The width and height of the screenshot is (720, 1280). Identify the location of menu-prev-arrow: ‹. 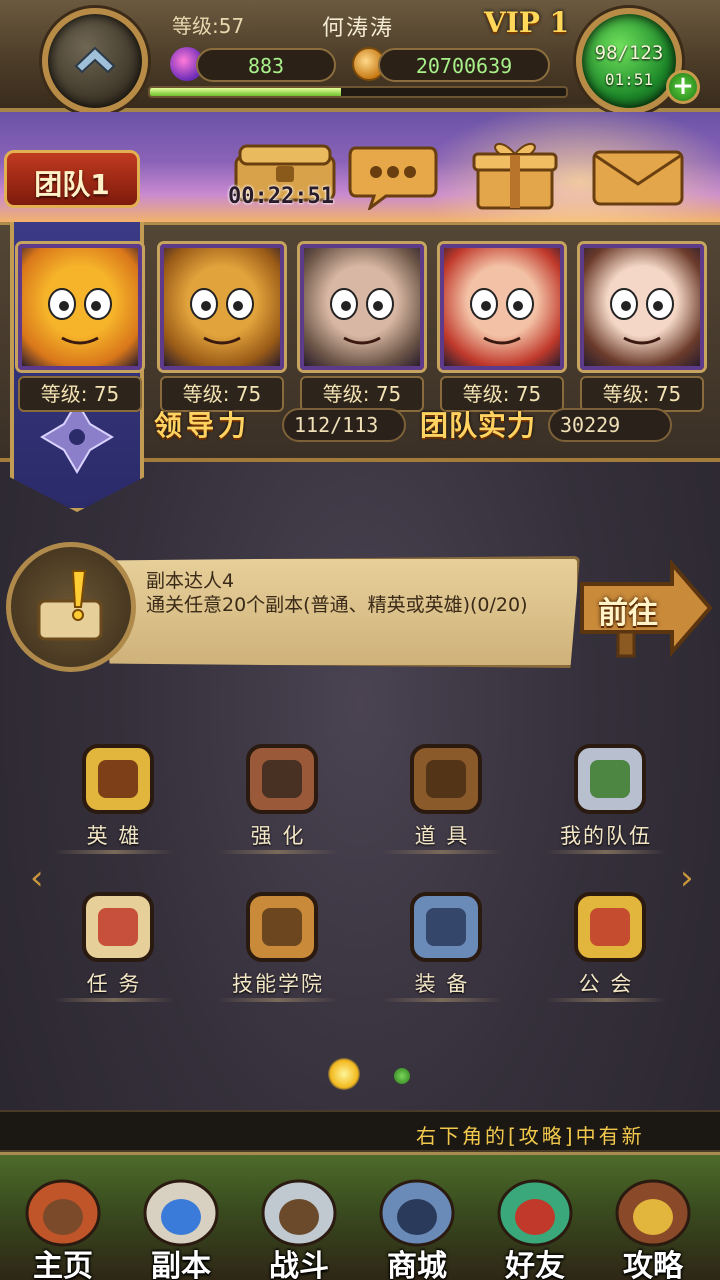
(42, 878).